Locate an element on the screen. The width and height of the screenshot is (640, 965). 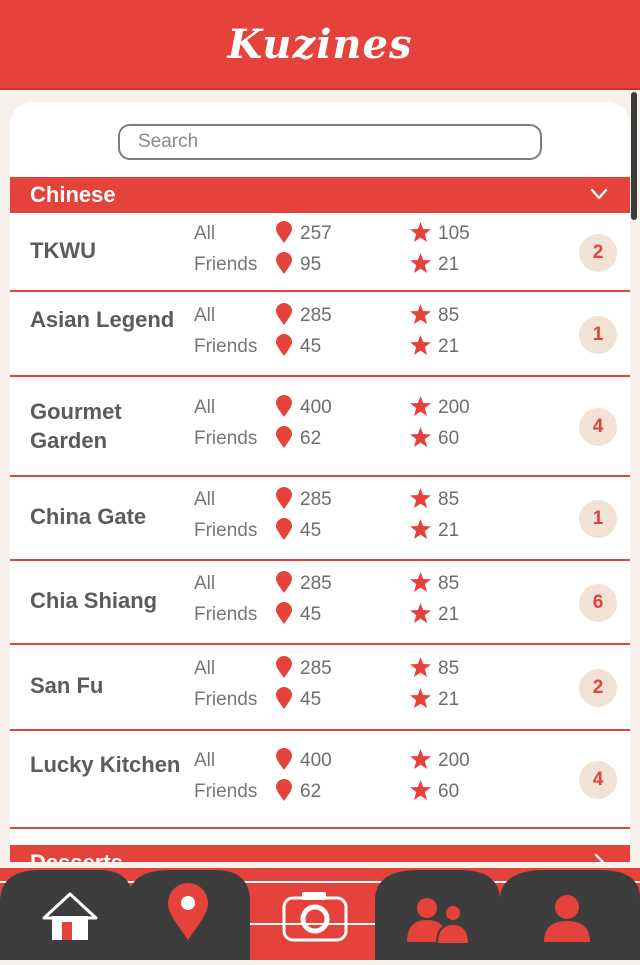
category-header-desserts: Desserts is located at coordinates (320, 853).